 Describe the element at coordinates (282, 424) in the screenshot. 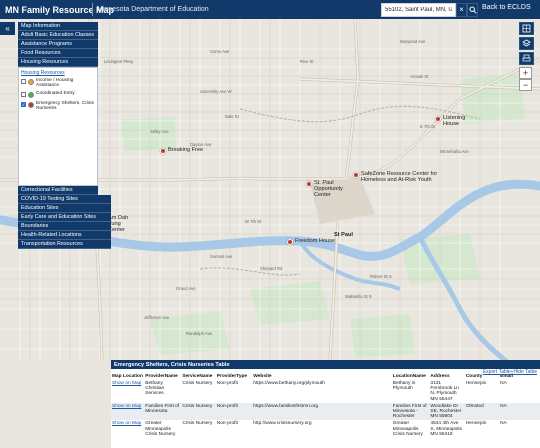

I see `table-cell: http://www.crisisnursery.org` at that location.